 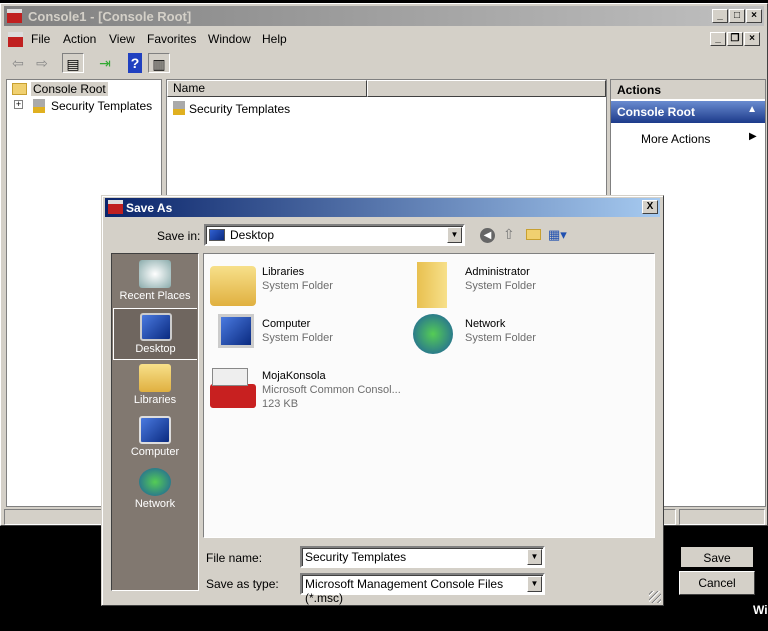 I want to click on place-label: Computer, so click(x=155, y=452).